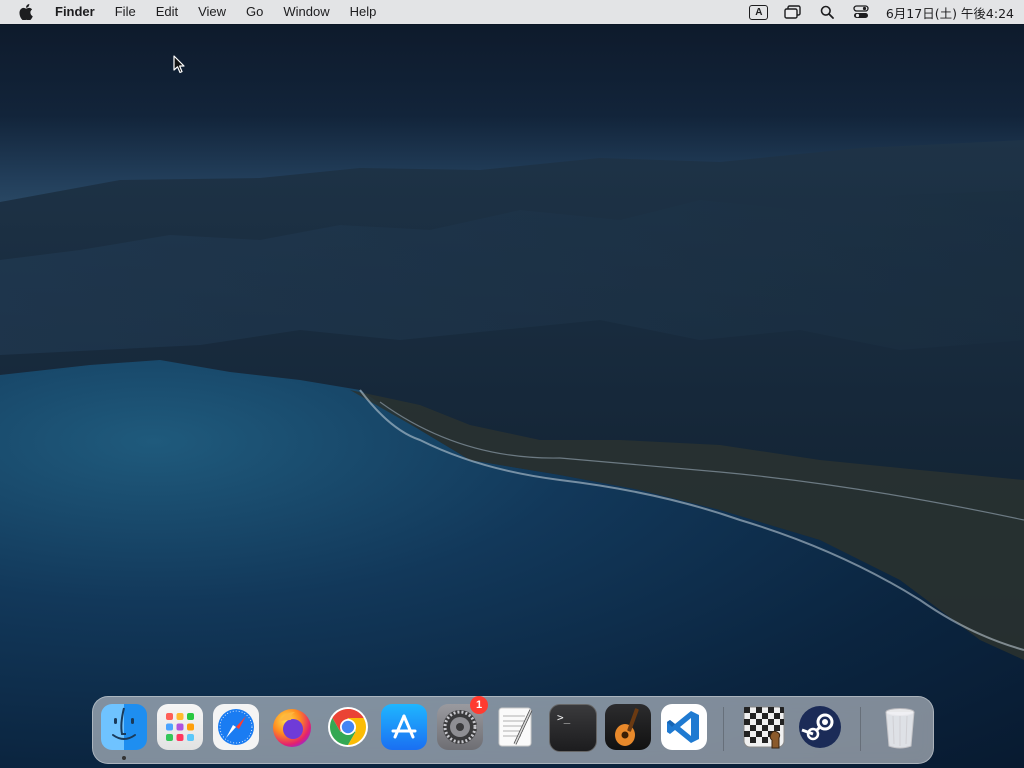  I want to click on dock-chess, so click(764, 727).